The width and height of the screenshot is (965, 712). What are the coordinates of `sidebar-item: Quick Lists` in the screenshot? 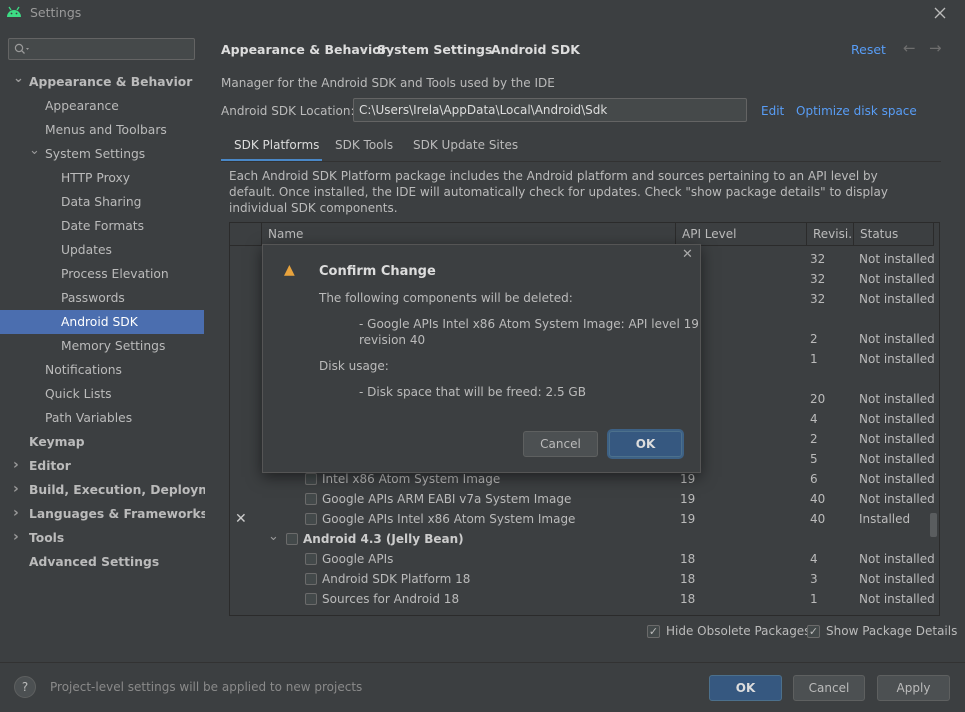 It's located at (102, 394).